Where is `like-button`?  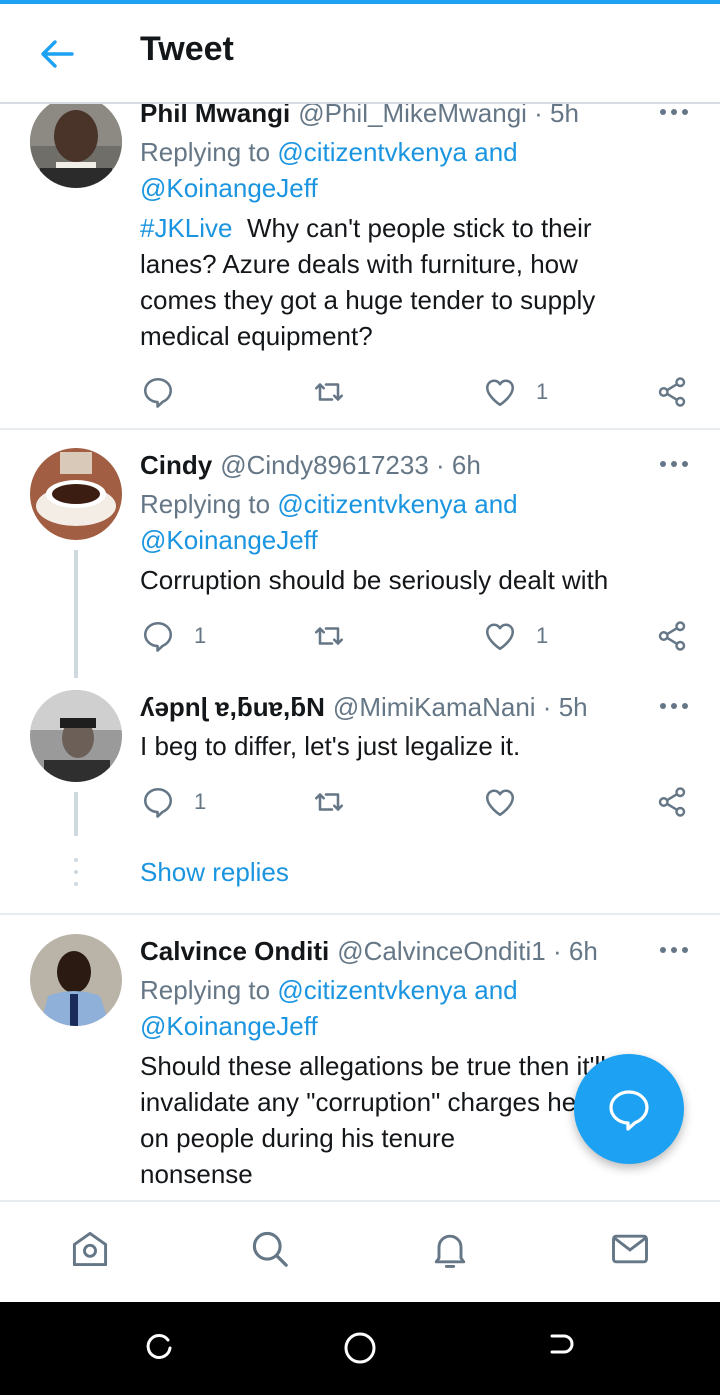
like-button is located at coordinates (522, 802).